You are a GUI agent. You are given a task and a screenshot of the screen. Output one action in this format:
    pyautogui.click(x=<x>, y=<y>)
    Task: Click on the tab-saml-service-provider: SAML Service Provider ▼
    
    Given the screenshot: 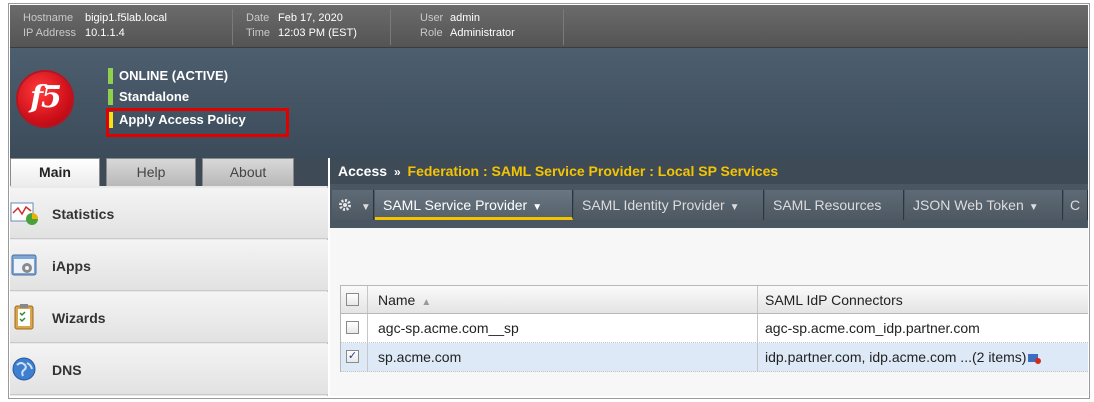 What is the action you would take?
    pyautogui.click(x=474, y=205)
    